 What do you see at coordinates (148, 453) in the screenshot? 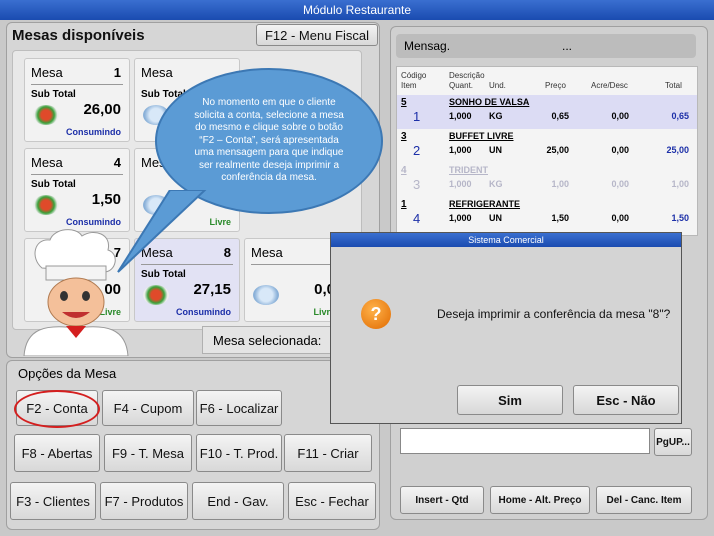
I see `f9-tmesa-button: F9 - T. Mesa` at bounding box center [148, 453].